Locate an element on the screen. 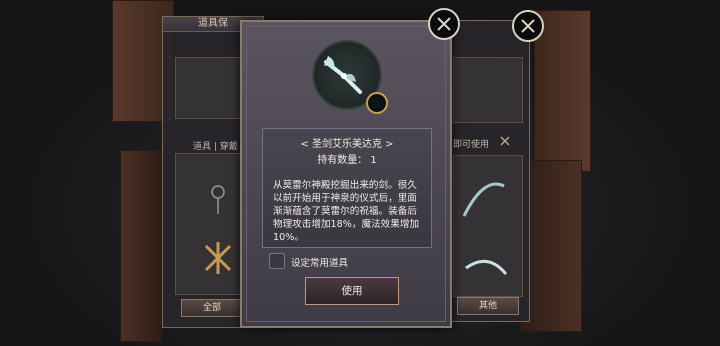 The height and width of the screenshot is (346, 720). category-other-button: 其他 is located at coordinates (488, 306).